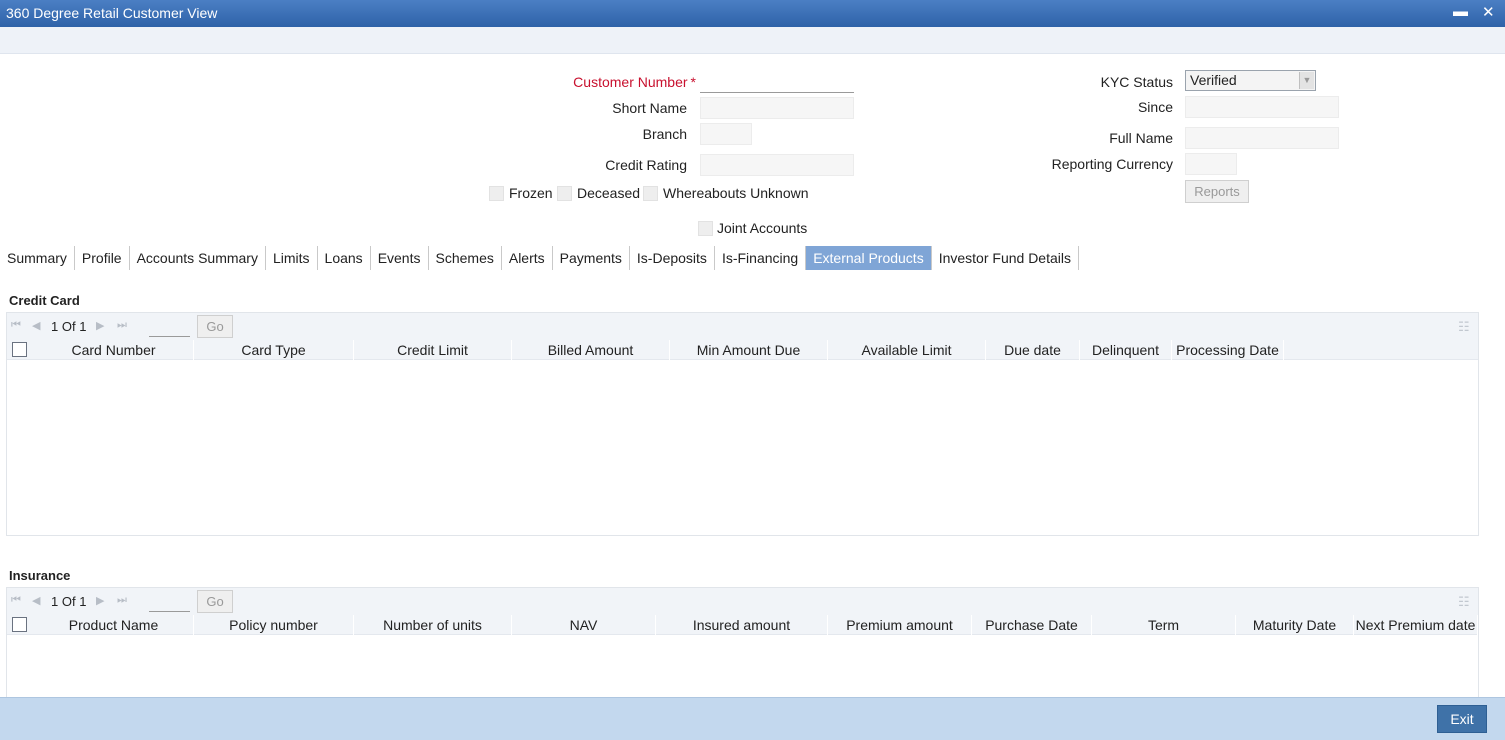 Image resolution: width=1505 pixels, height=740 pixels. I want to click on reporting-currency-field, so click(1211, 164).